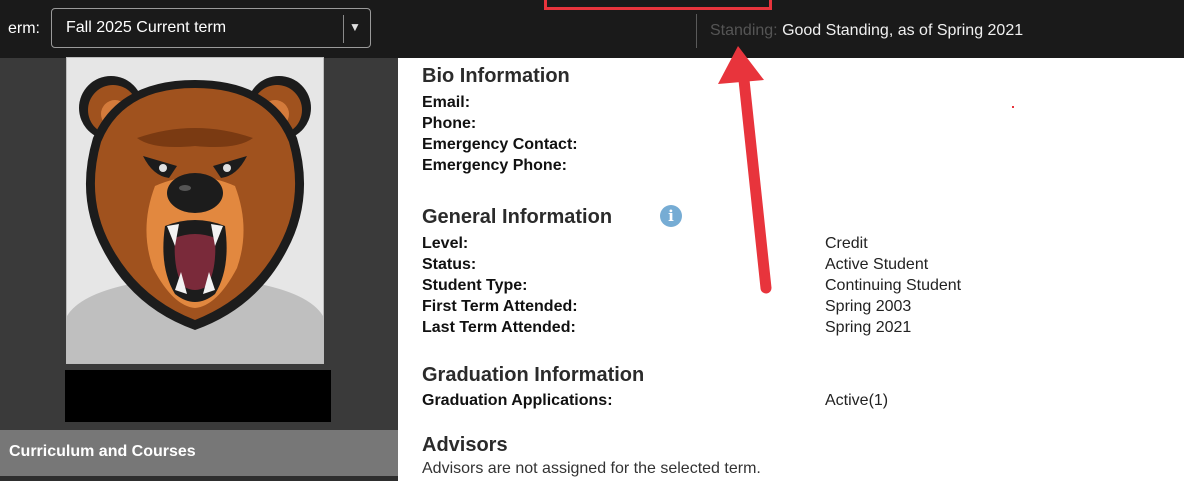  I want to click on field-value-status: Active Student, so click(877, 264).